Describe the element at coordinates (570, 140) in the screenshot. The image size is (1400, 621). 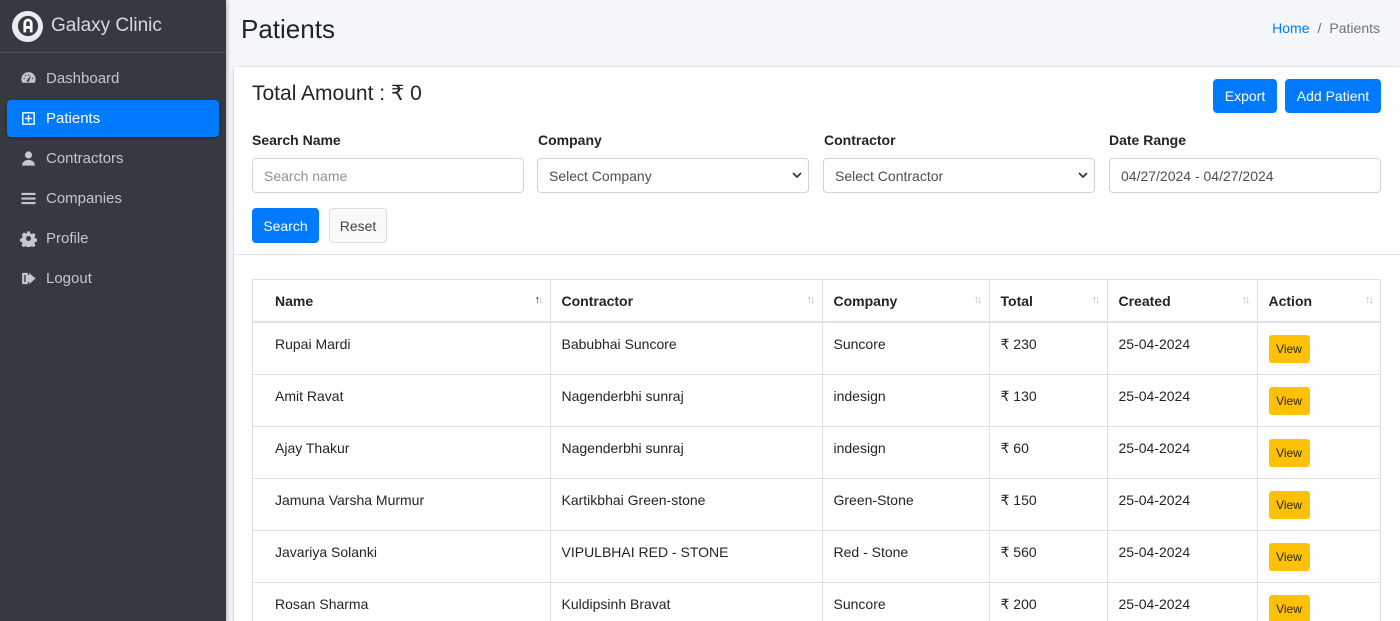
I see `company-label: Company` at that location.